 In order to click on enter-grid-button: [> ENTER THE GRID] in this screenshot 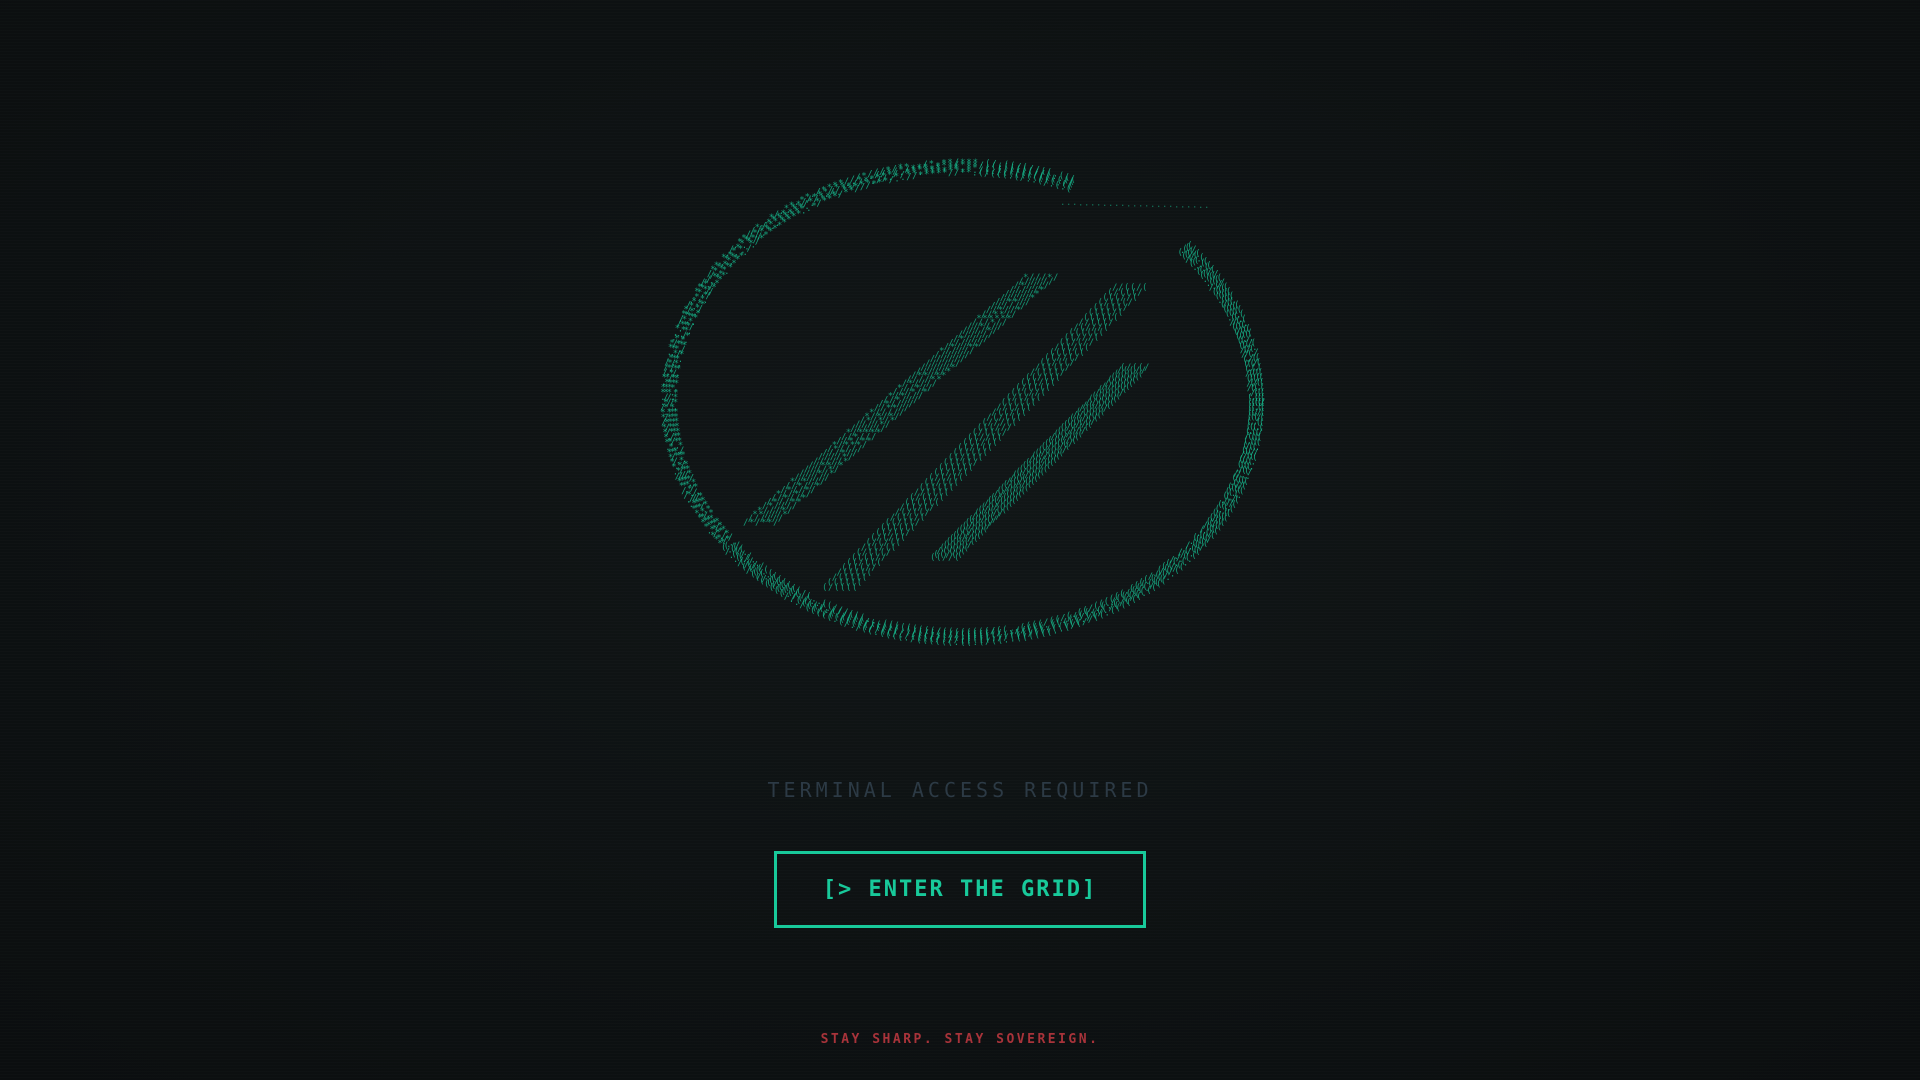, I will do `click(960, 889)`.